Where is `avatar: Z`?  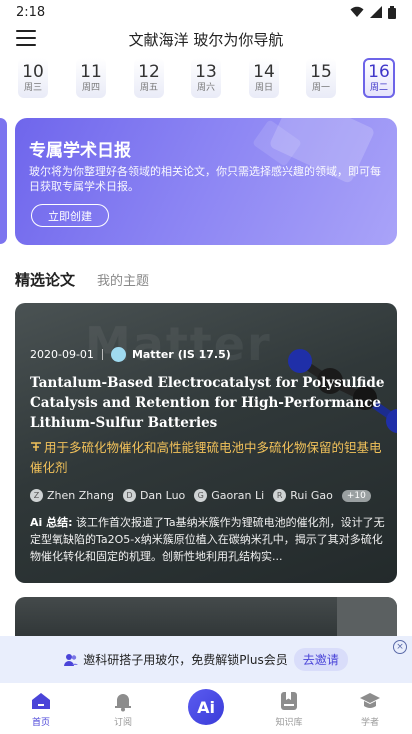 avatar: Z is located at coordinates (36, 495).